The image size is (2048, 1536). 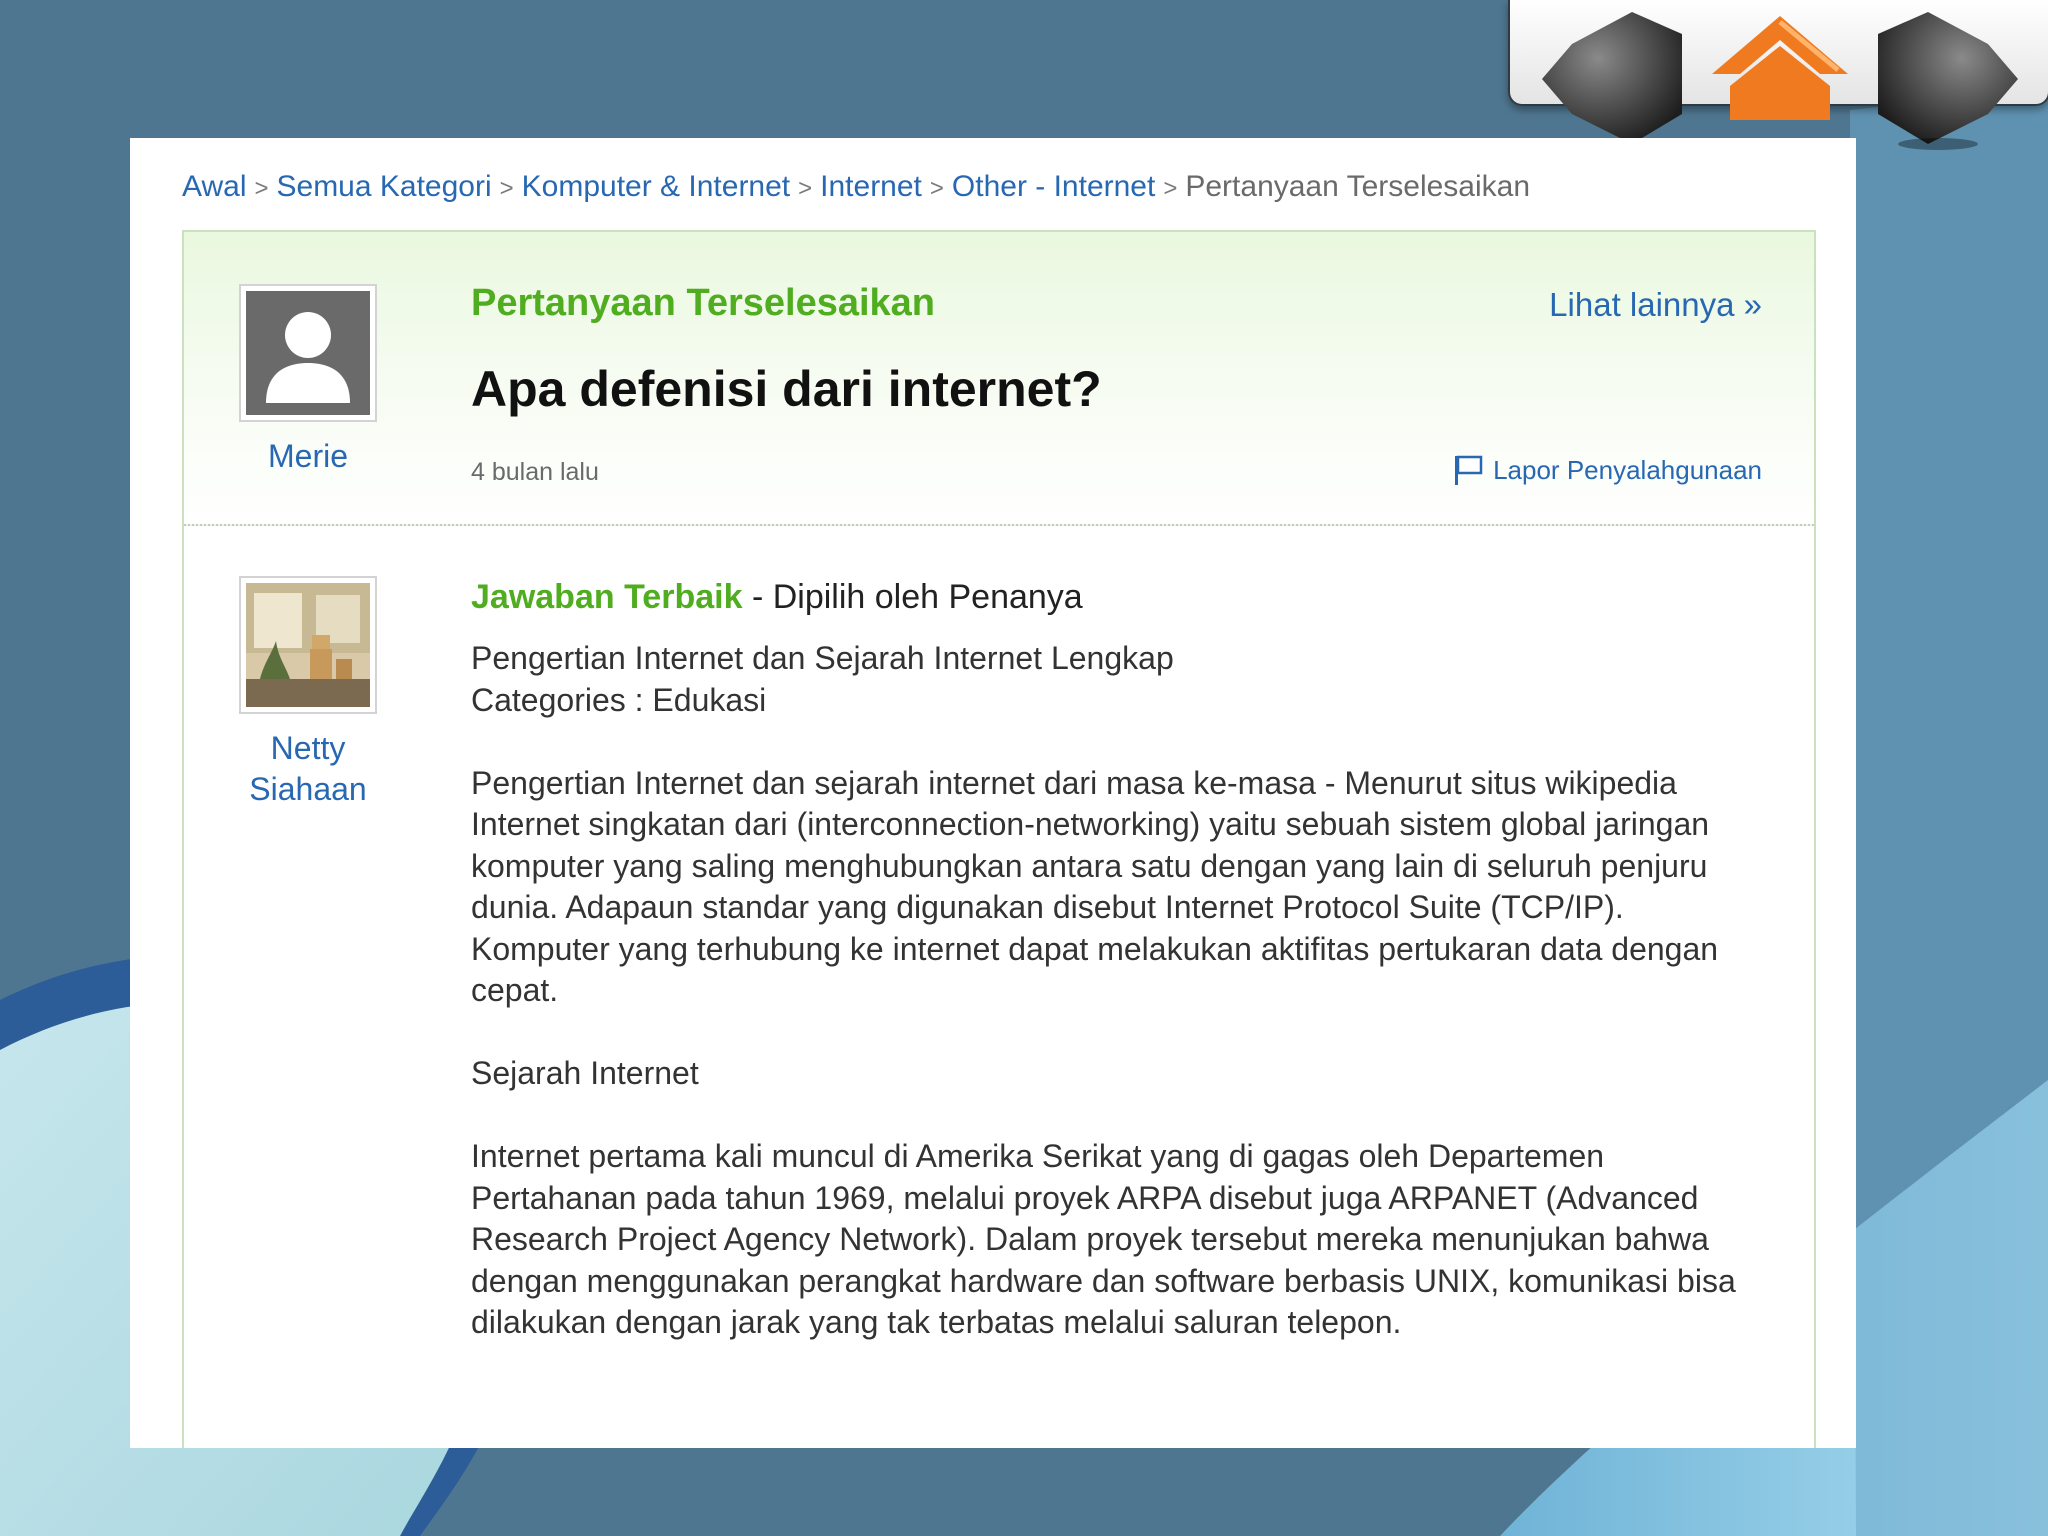 What do you see at coordinates (384, 186) in the screenshot?
I see `breadcrumb-all-categories: Semua Kategori` at bounding box center [384, 186].